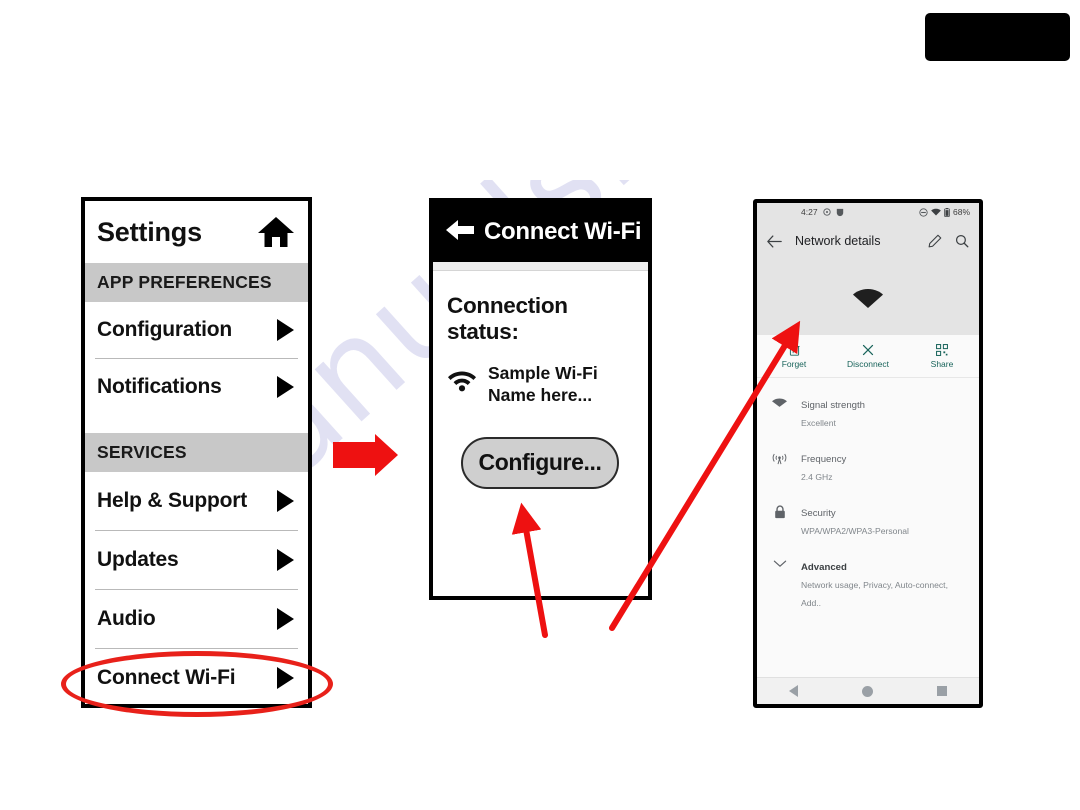 Image resolution: width=1080 pixels, height=810 pixels. Describe the element at coordinates (868, 467) in the screenshot. I see `list-item-frequency: Frequency 2.4 GHz` at that location.